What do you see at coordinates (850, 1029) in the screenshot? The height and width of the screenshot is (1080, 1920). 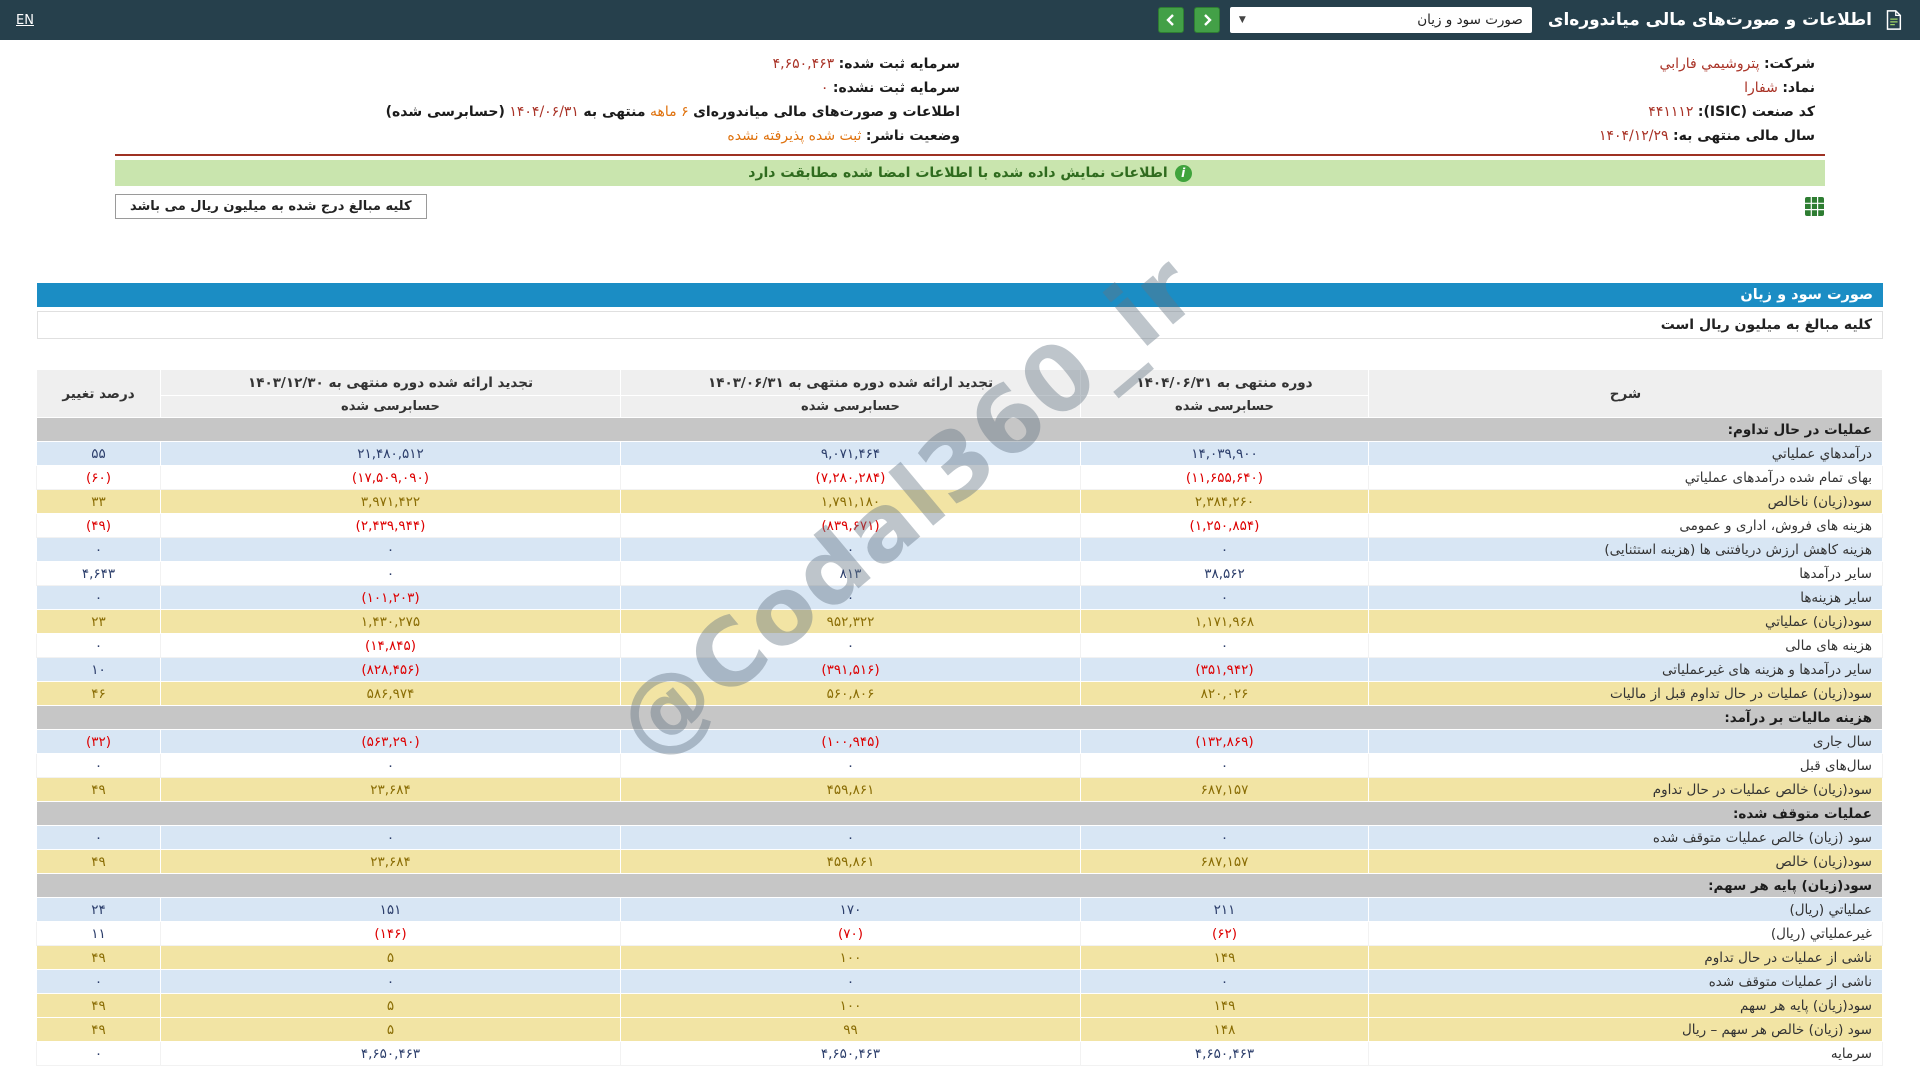 I see `row-value: ۹۹` at bounding box center [850, 1029].